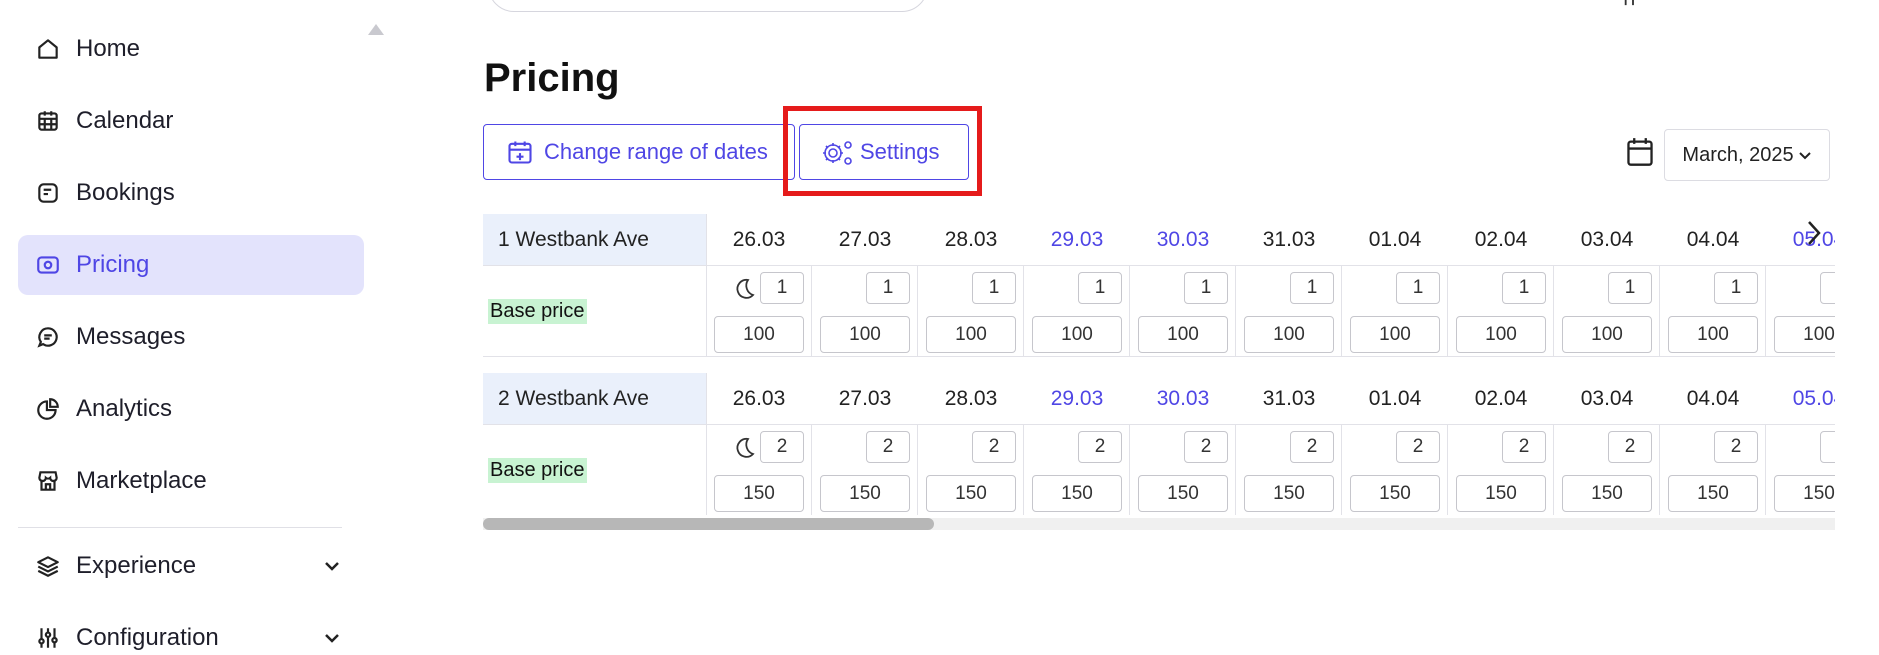 This screenshot has height=655, width=1879. What do you see at coordinates (191, 409) in the screenshot?
I see `sidebar-item-analytics: Analytics` at bounding box center [191, 409].